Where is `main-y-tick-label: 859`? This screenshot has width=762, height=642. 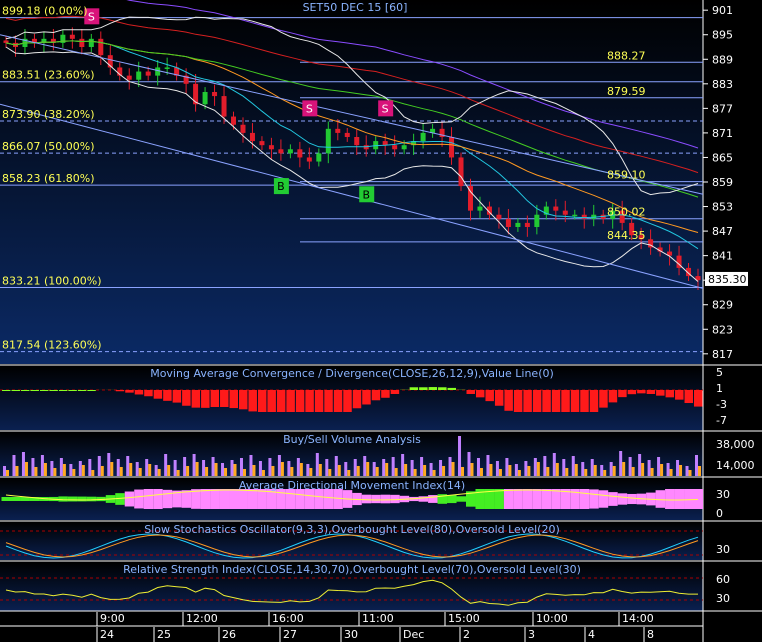
main-y-tick-label: 859 is located at coordinates (722, 182).